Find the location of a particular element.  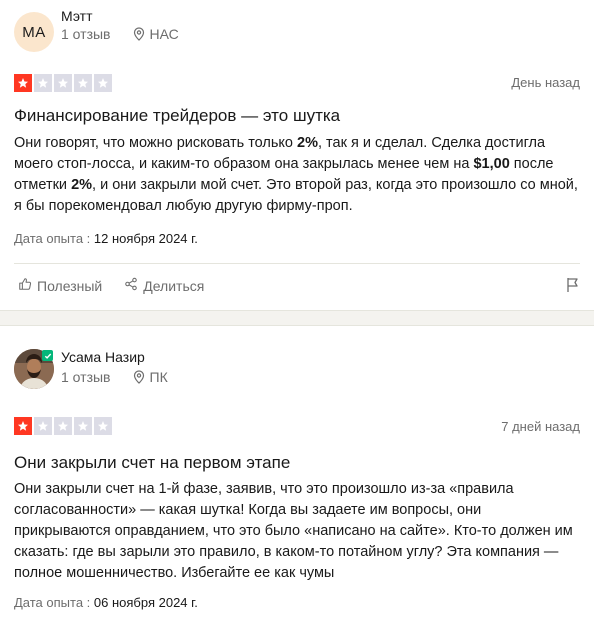

review-date: День назад is located at coordinates (545, 82).